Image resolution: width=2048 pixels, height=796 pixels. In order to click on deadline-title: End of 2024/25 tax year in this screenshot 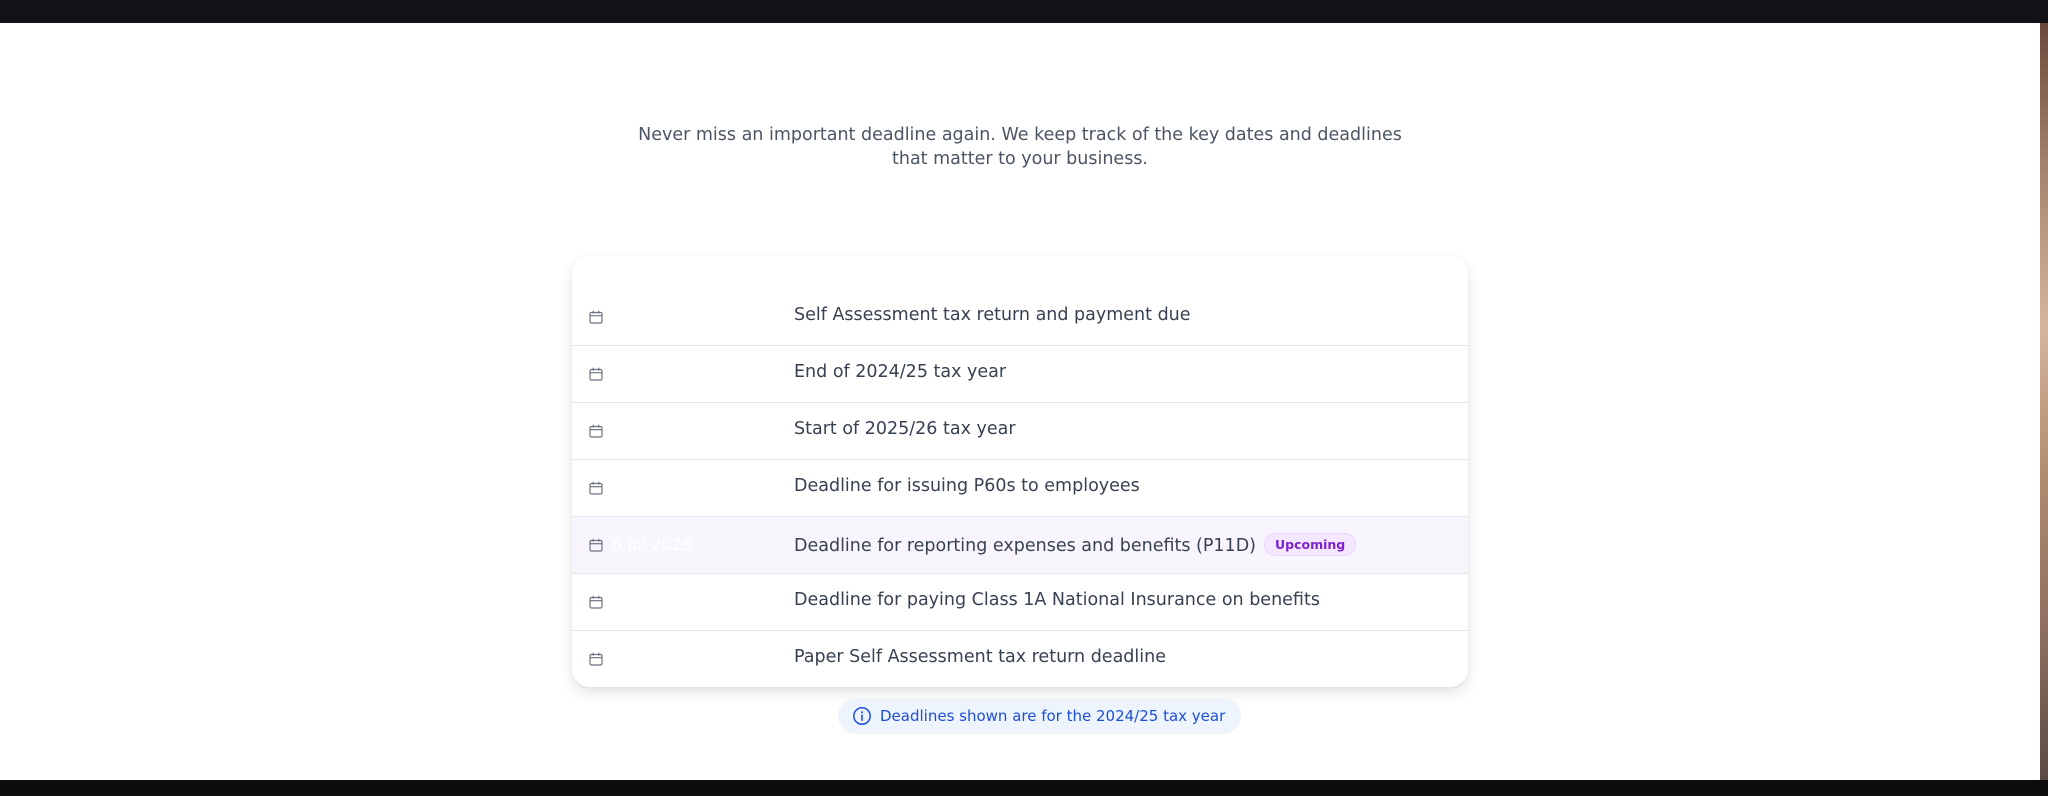, I will do `click(900, 372)`.